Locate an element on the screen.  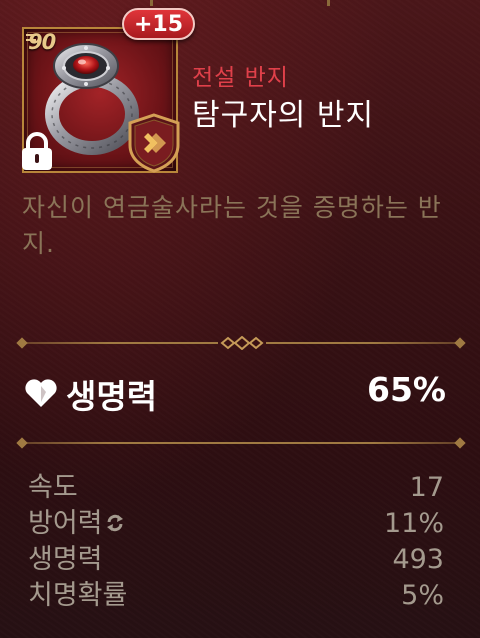
sub-stat-value: 17 is located at coordinates (426, 487).